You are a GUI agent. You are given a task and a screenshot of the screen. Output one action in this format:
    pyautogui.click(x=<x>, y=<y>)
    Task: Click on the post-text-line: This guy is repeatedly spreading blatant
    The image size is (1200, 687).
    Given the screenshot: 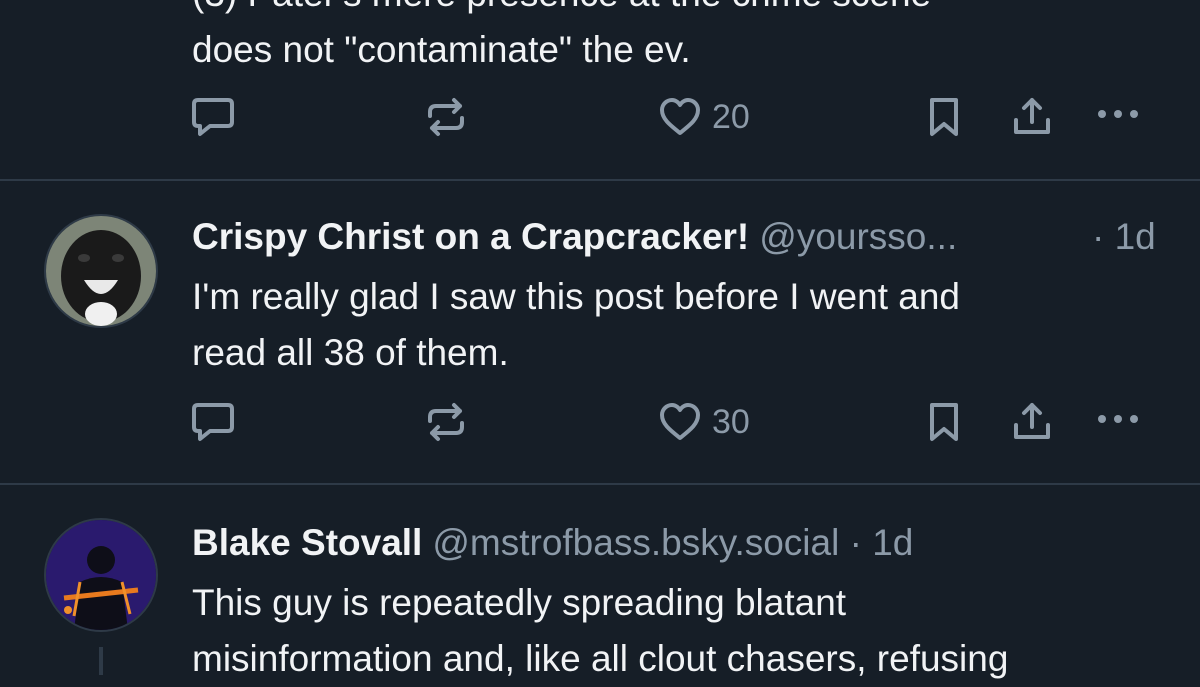 What is the action you would take?
    pyautogui.click(x=519, y=602)
    